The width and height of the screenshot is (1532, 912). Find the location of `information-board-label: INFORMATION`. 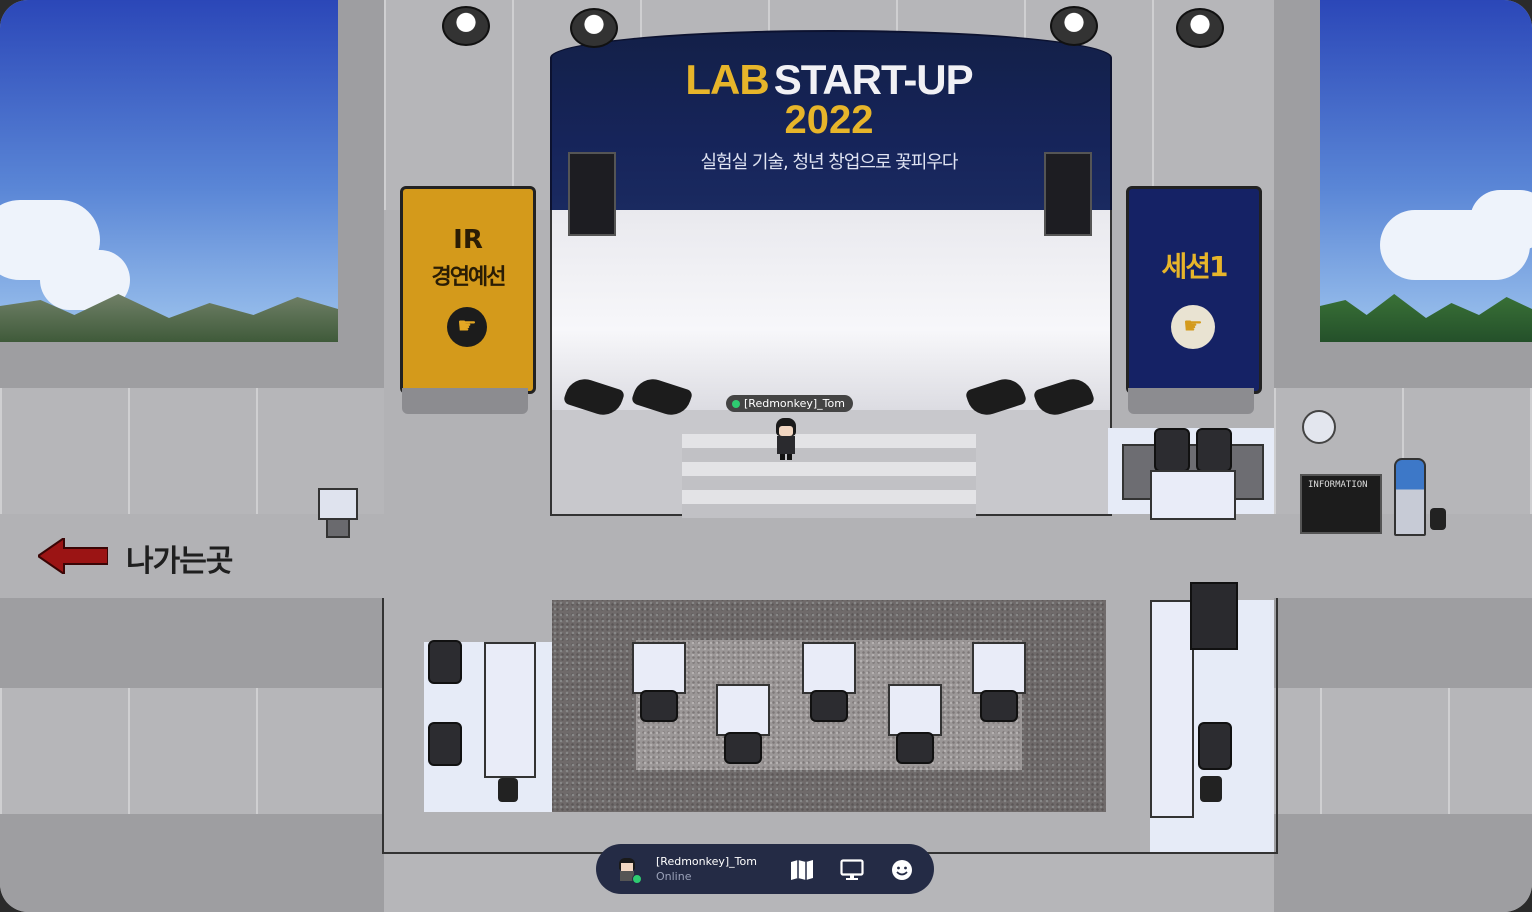

information-board-label: INFORMATION is located at coordinates (1338, 485).